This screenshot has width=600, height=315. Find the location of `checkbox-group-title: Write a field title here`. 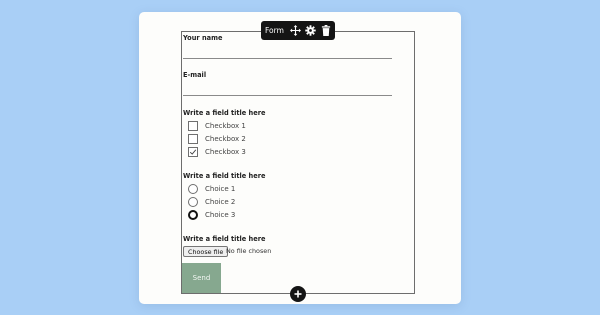

checkbox-group-title: Write a field title here is located at coordinates (224, 113).